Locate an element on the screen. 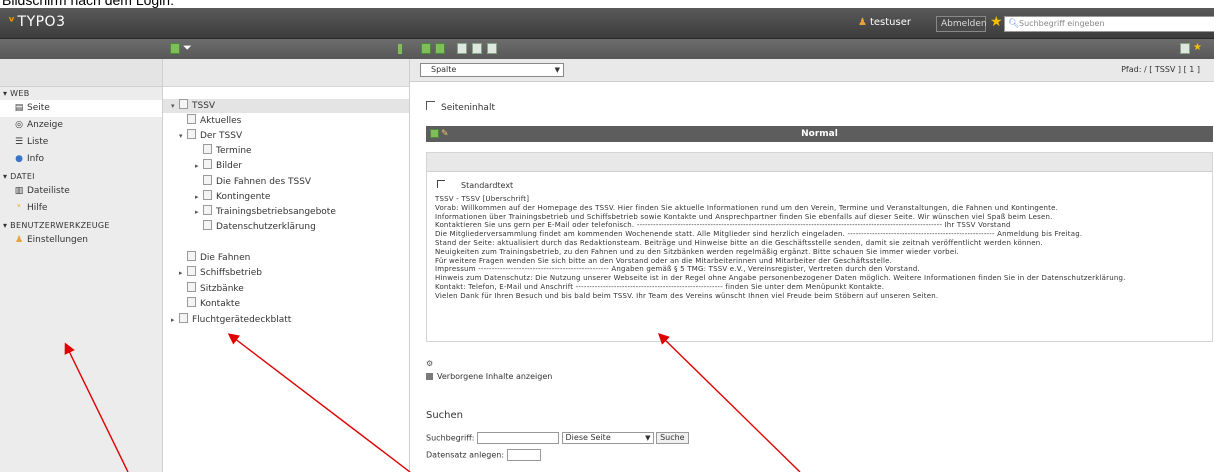 The width and height of the screenshot is (1214, 472). search-button: Suche is located at coordinates (672, 438).